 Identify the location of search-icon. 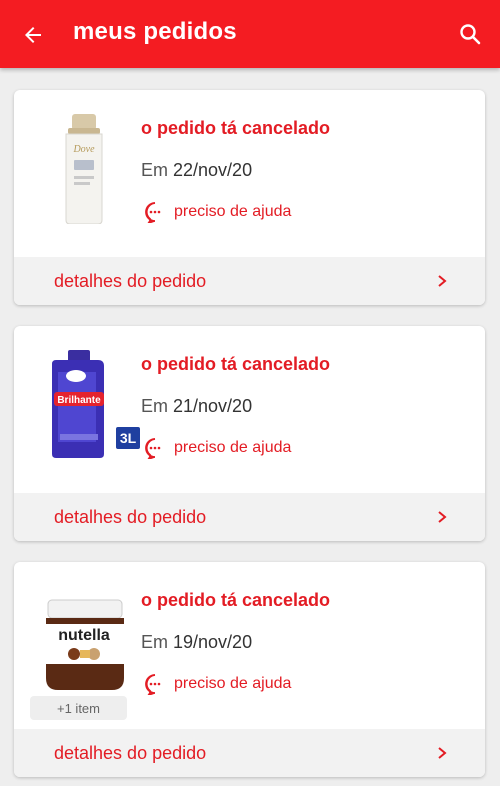
(470, 34).